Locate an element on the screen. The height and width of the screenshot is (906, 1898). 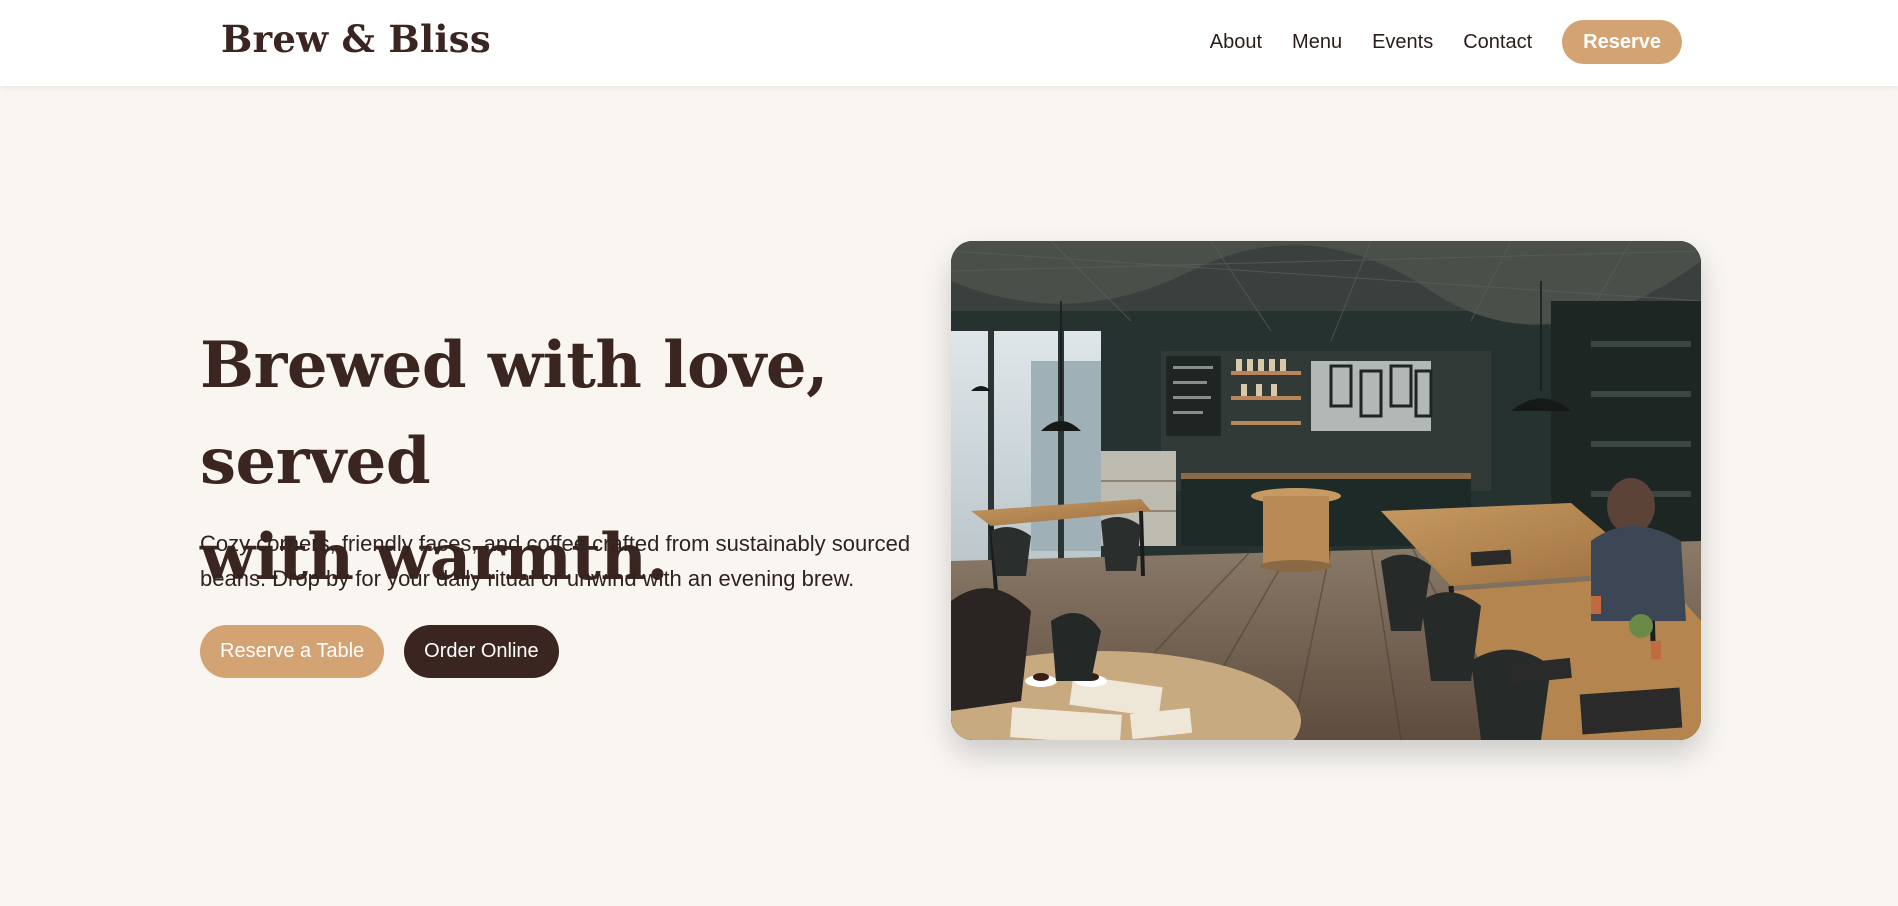
reserve-button: Reserve is located at coordinates (1622, 42).